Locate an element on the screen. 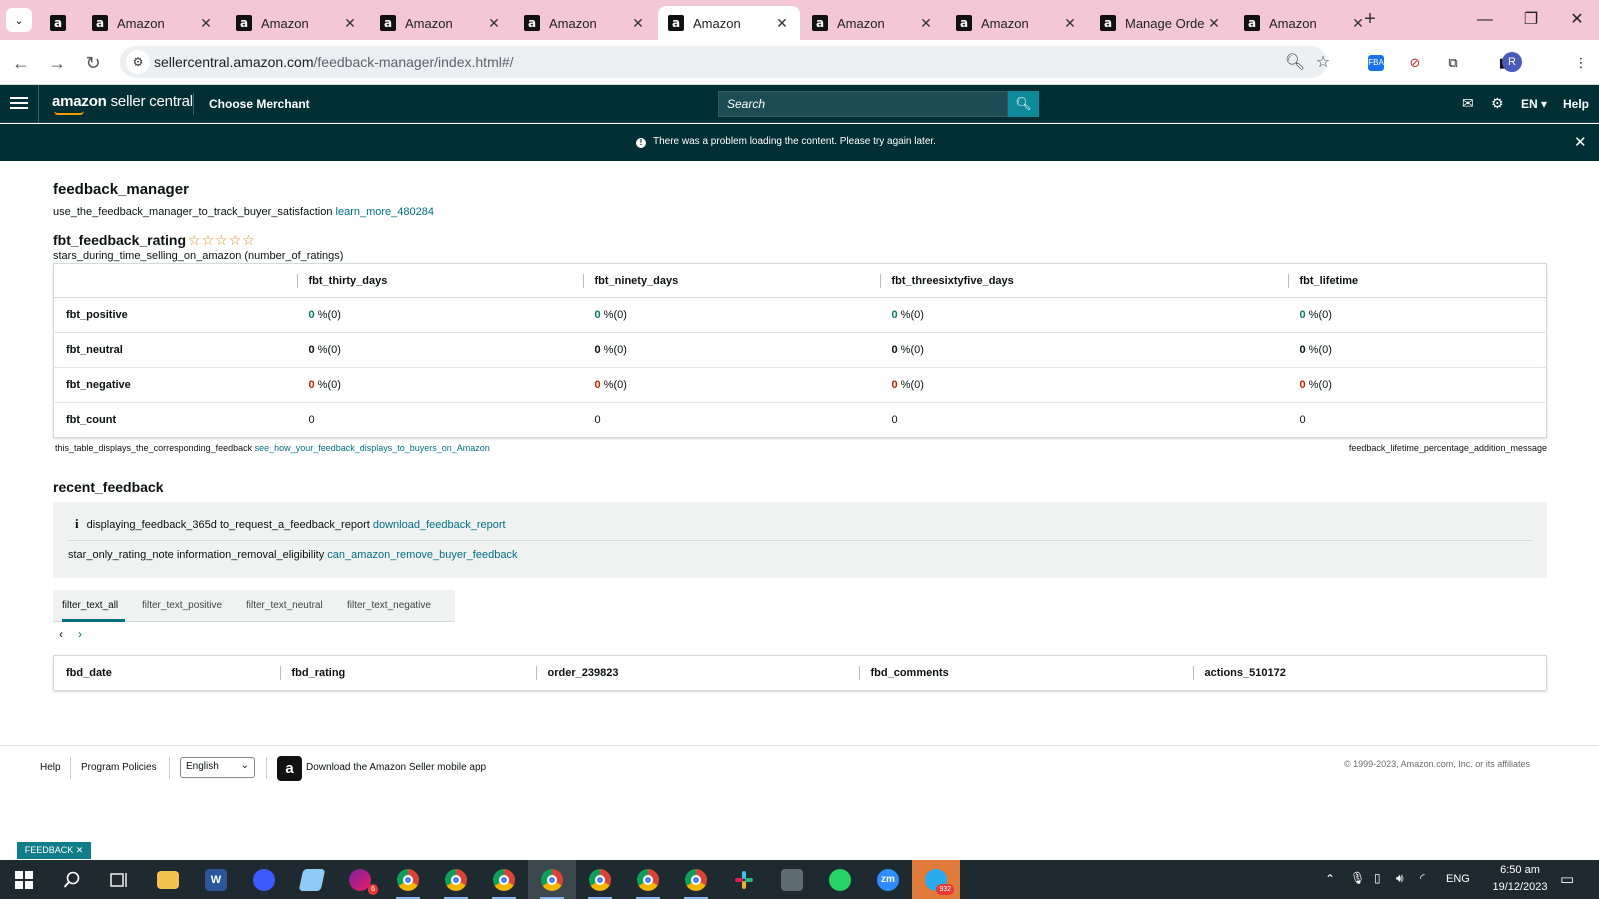 The height and width of the screenshot is (899, 1599). calculator-icon is located at coordinates (792, 879).